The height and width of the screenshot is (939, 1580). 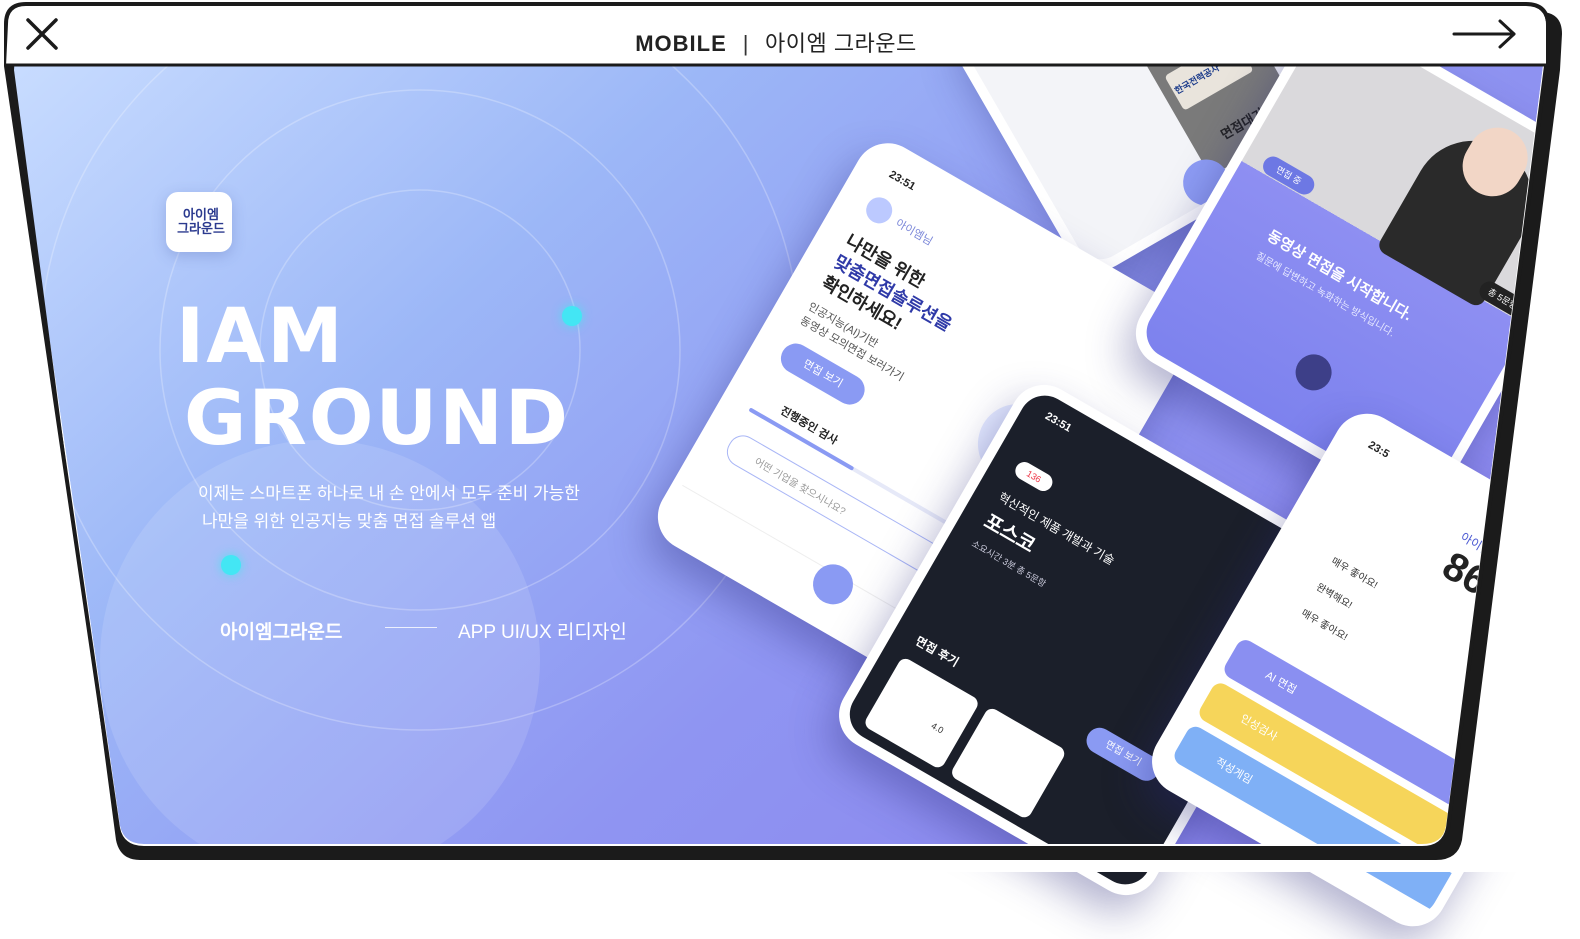 I want to click on question-counter: 총 5문항, so click(x=1502, y=299).